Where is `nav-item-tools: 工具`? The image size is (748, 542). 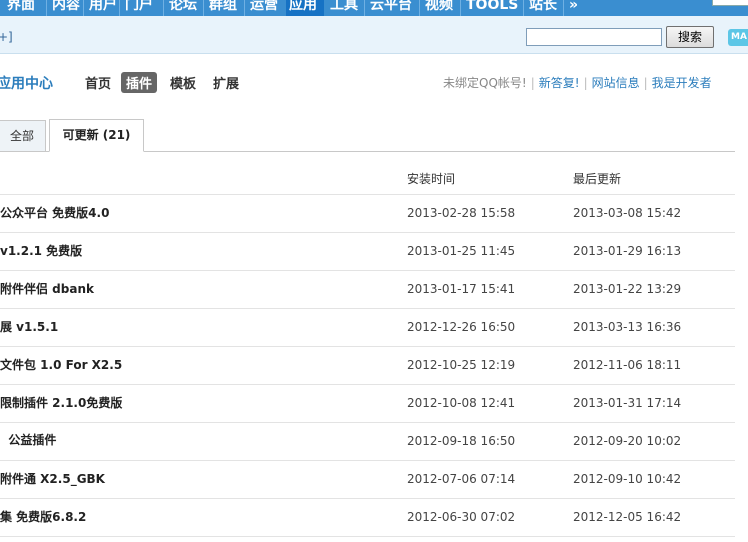
nav-item-tools: 工具 is located at coordinates (344, 8).